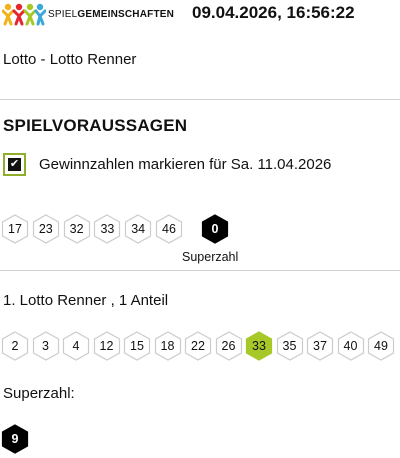  I want to click on number-ball: 37, so click(320, 346).